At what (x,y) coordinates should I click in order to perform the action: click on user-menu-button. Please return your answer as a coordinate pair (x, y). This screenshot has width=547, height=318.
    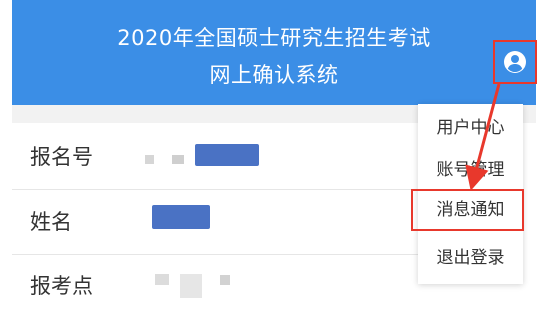
    Looking at the image, I should click on (515, 62).